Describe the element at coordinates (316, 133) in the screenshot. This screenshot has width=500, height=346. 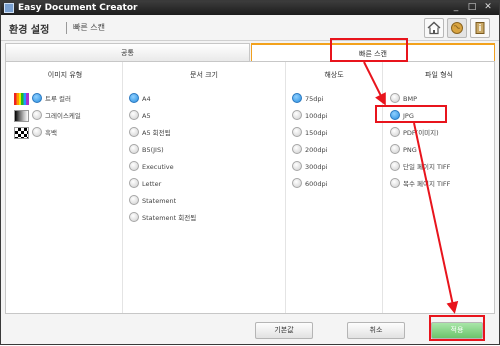
I see `option-label: 150dpi` at that location.